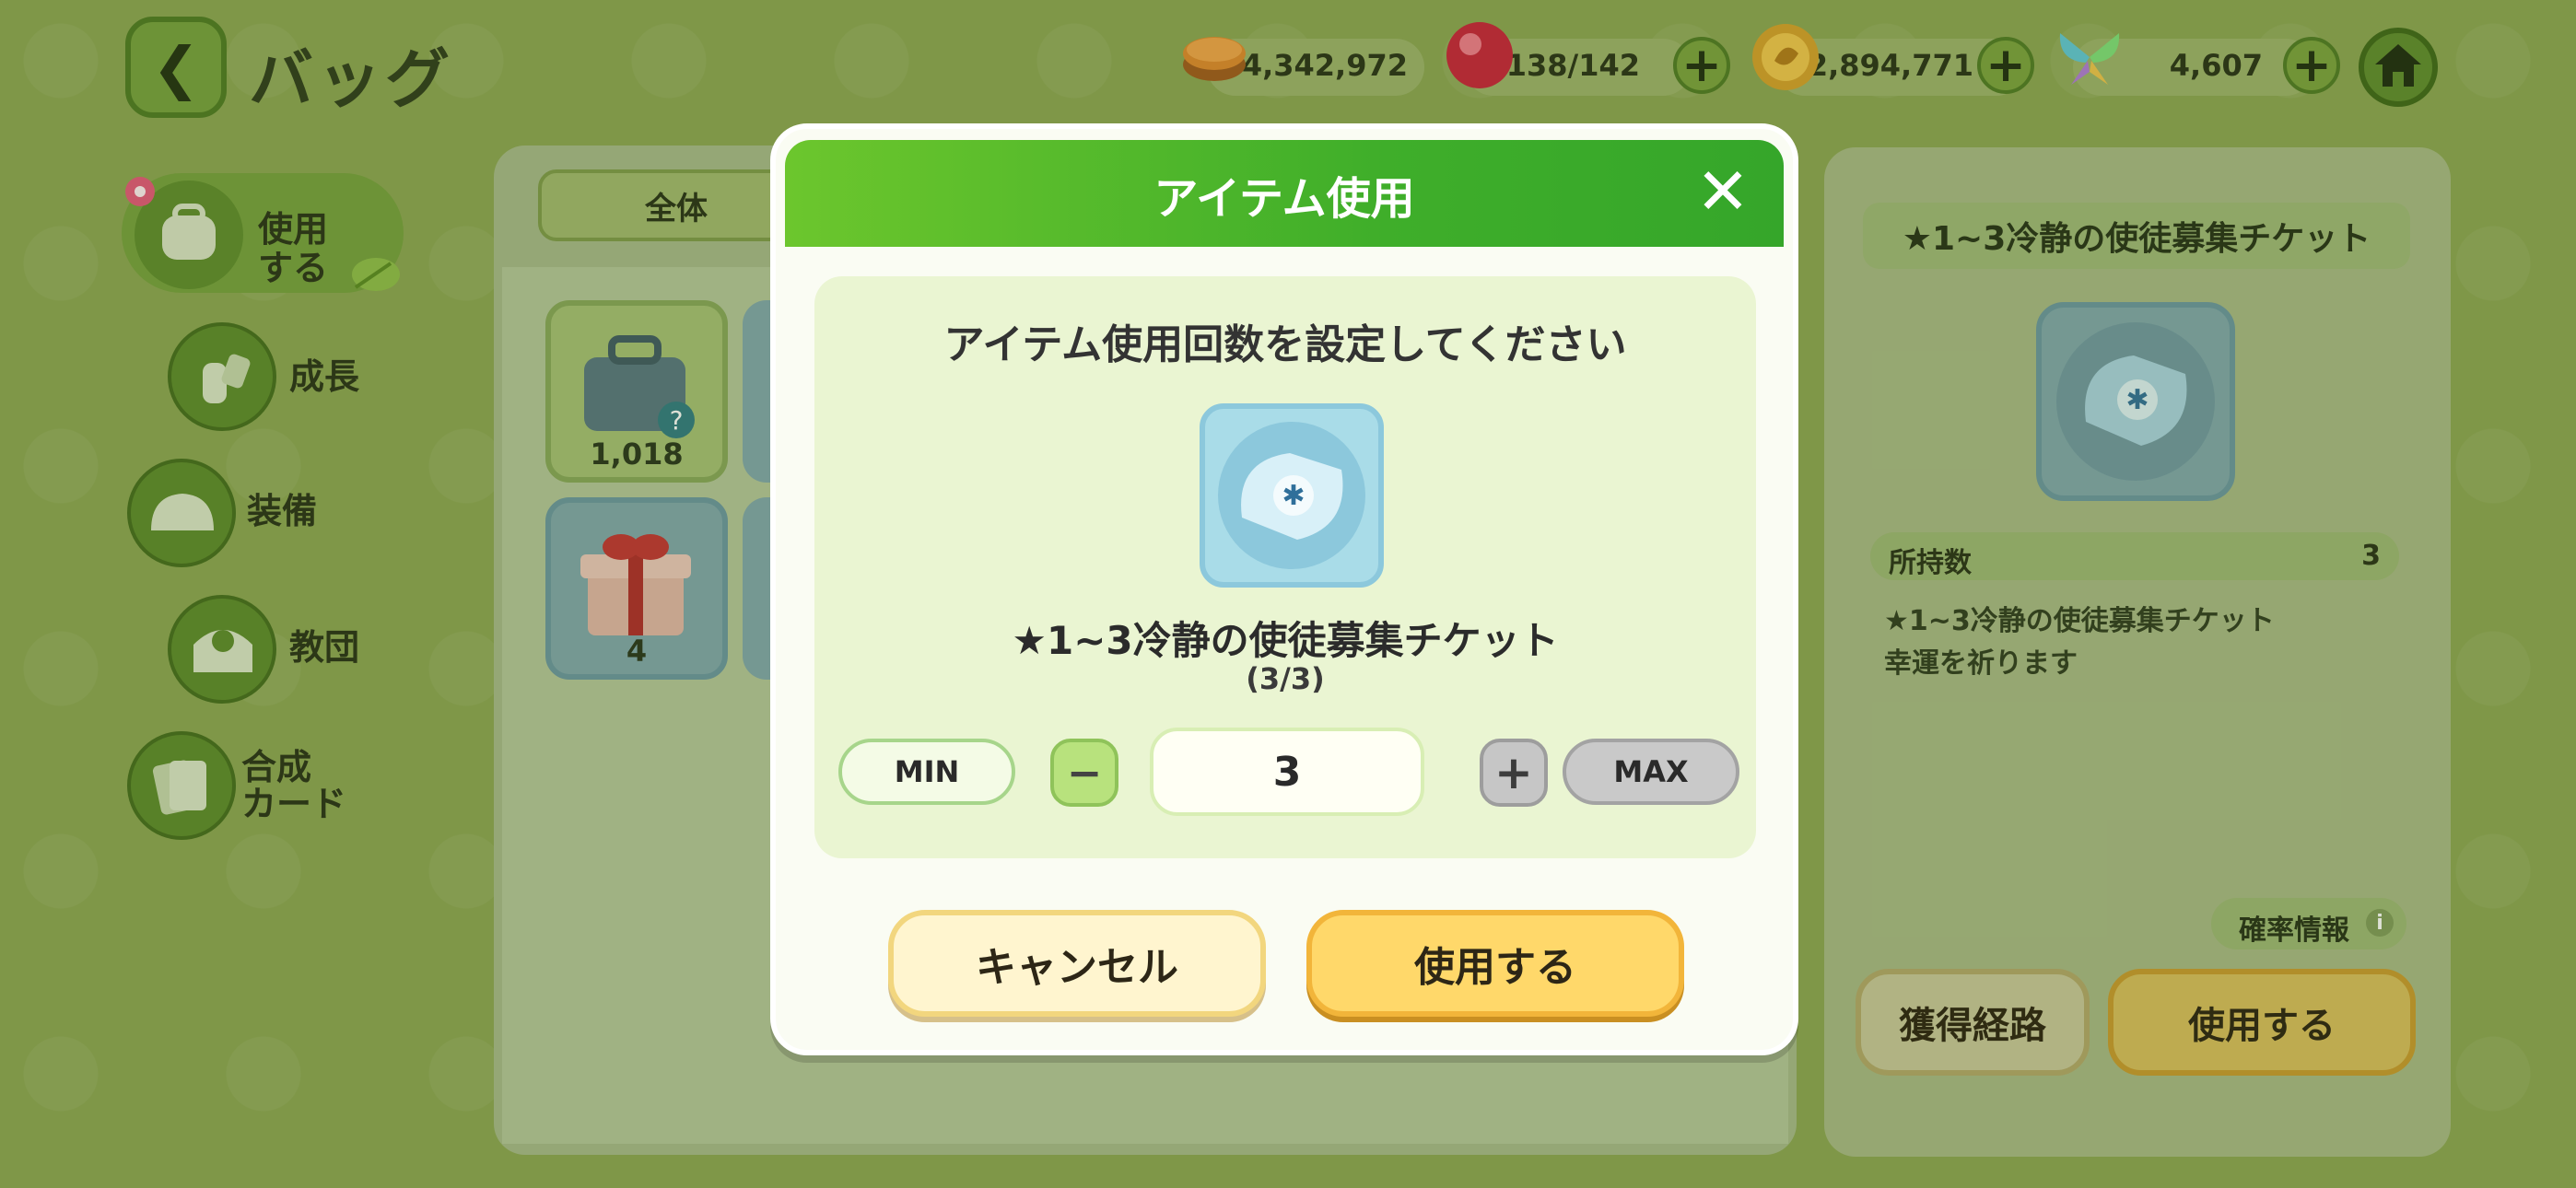 The width and height of the screenshot is (2576, 1188). Describe the element at coordinates (1077, 964) in the screenshot. I see `cancel-button: キャンセル` at that location.